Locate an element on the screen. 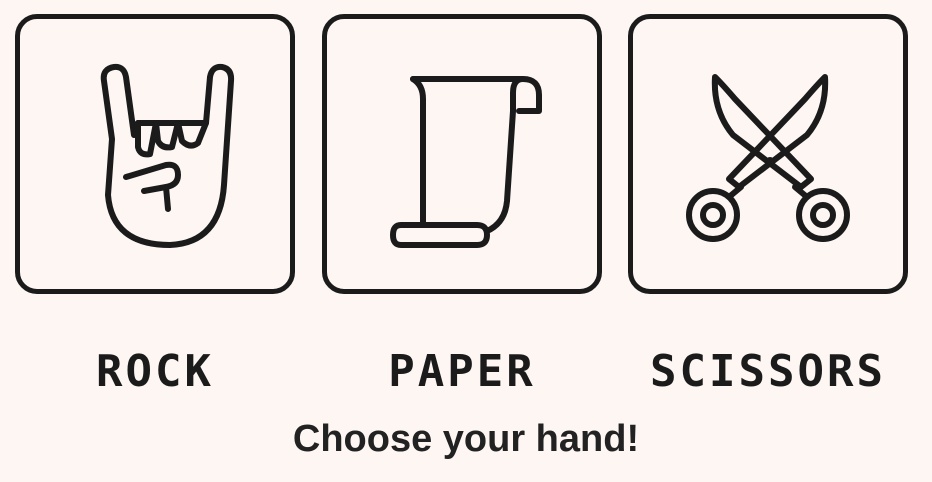  rock-hand-icon is located at coordinates (167, 155).